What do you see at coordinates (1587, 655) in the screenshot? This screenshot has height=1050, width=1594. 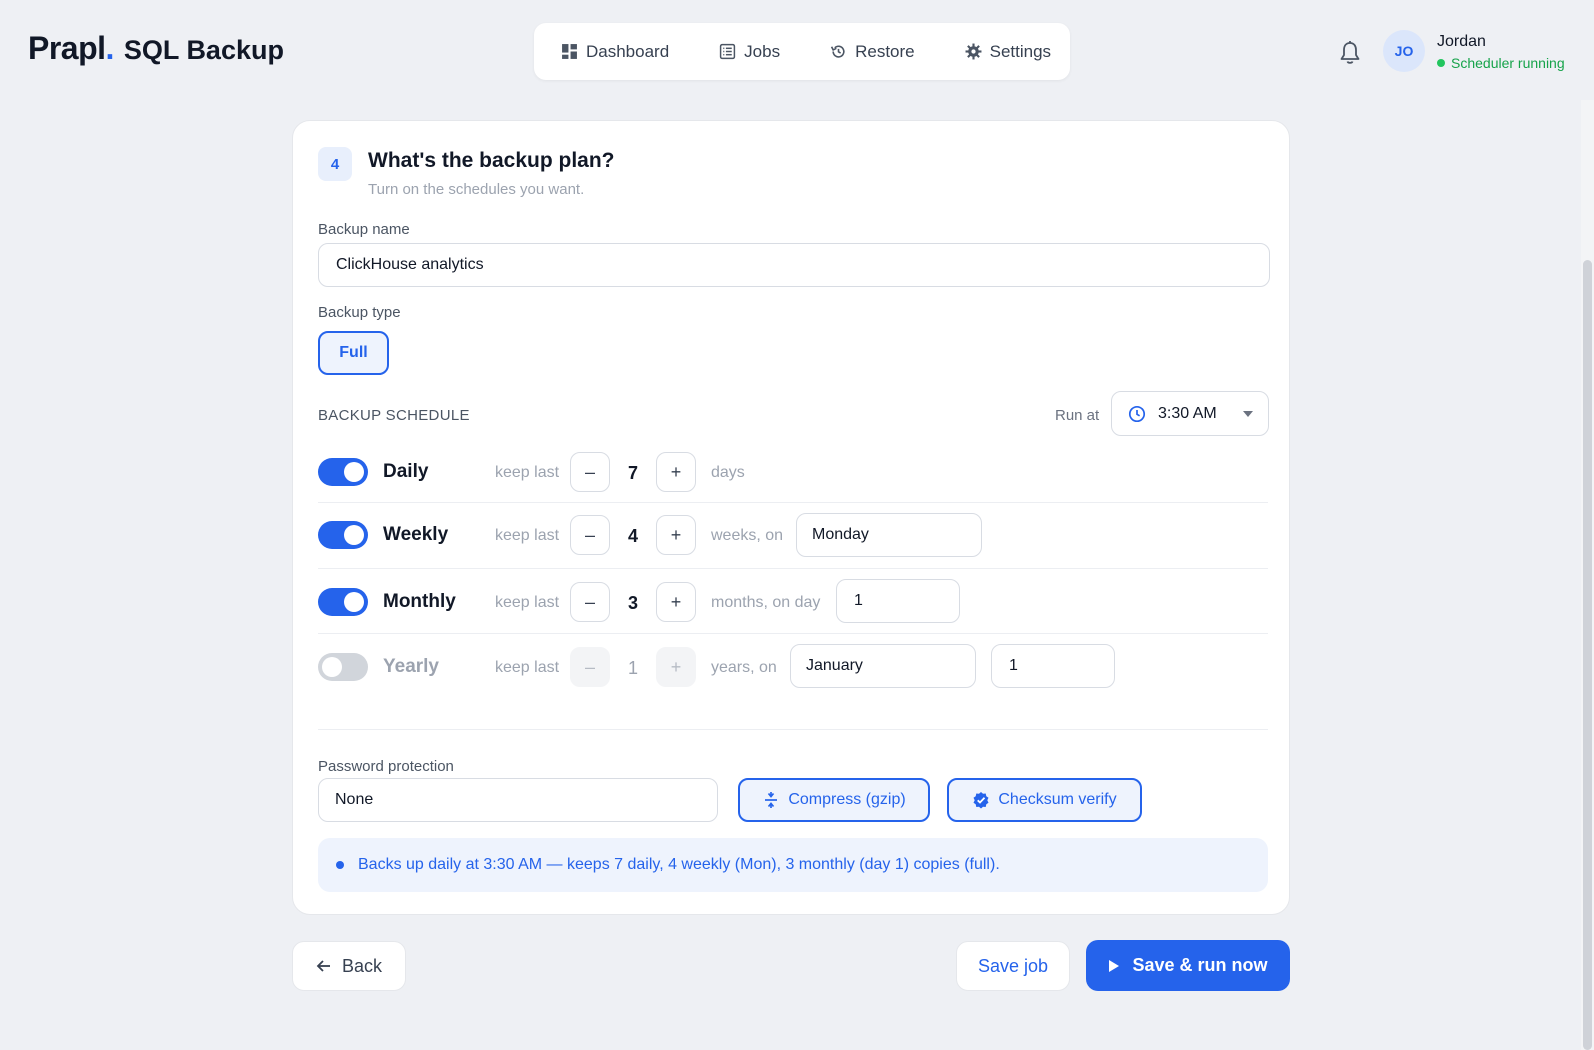 I see `scrollbar-thumb` at bounding box center [1587, 655].